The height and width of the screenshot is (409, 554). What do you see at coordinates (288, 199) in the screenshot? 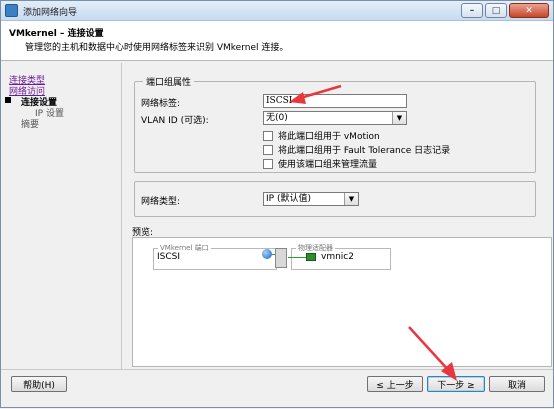
I see `network-type-value: IP (默认值)` at bounding box center [288, 199].